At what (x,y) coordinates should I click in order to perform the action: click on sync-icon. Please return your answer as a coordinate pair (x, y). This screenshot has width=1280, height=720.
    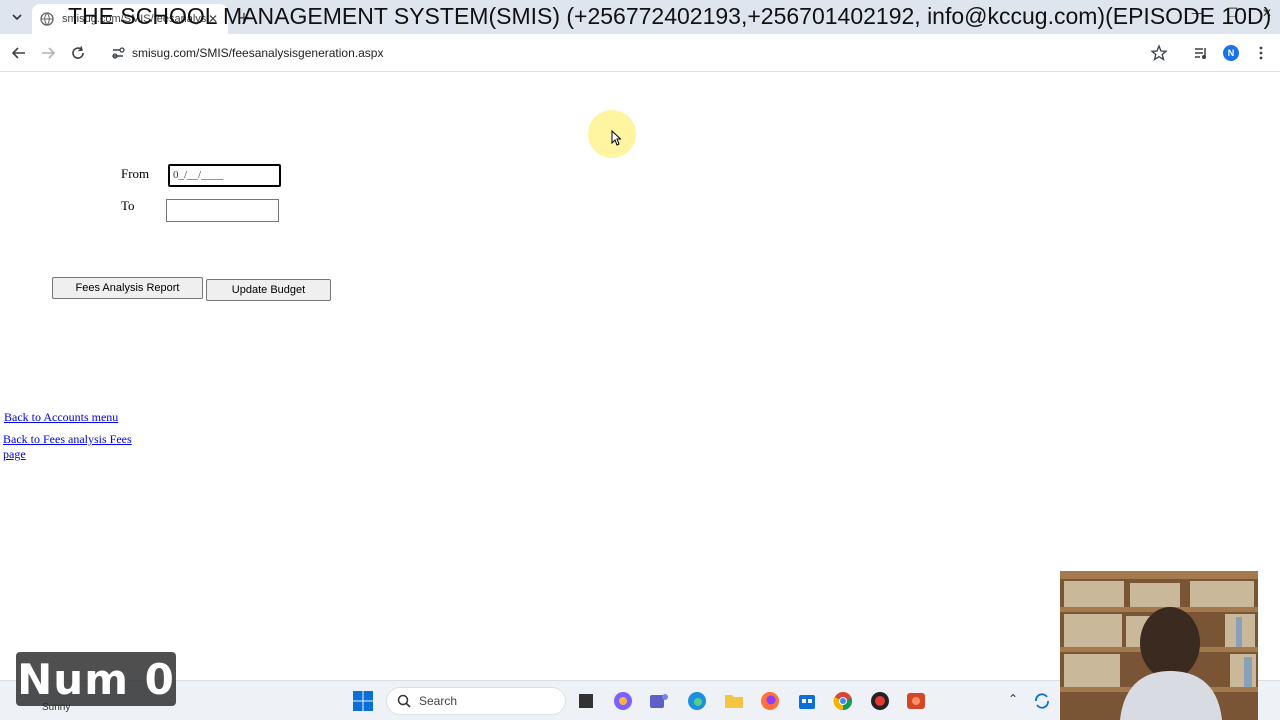
    Looking at the image, I should click on (1042, 701).